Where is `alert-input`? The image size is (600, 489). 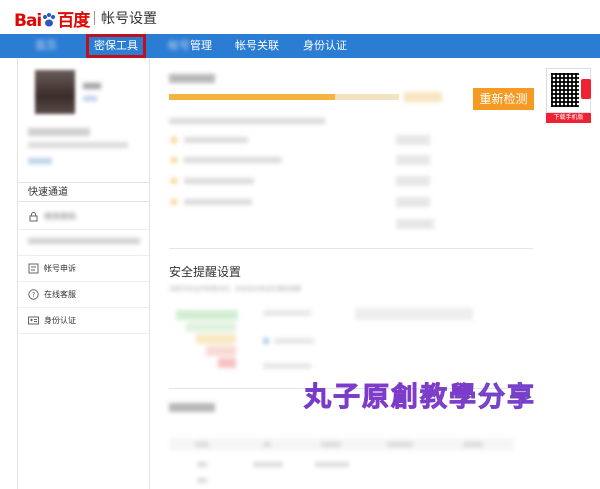
alert-input is located at coordinates (414, 314).